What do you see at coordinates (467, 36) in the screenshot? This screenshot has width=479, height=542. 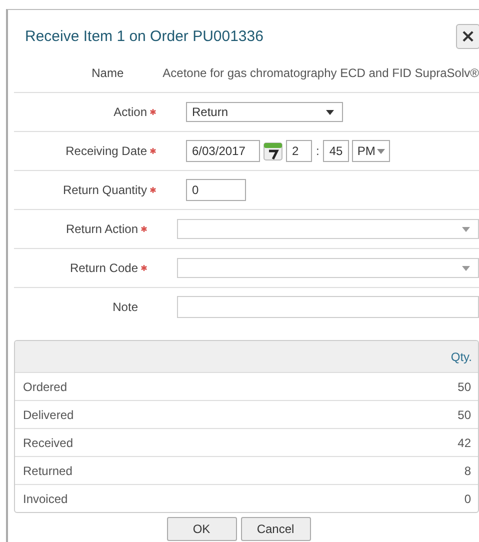 I see `close-button: ×` at bounding box center [467, 36].